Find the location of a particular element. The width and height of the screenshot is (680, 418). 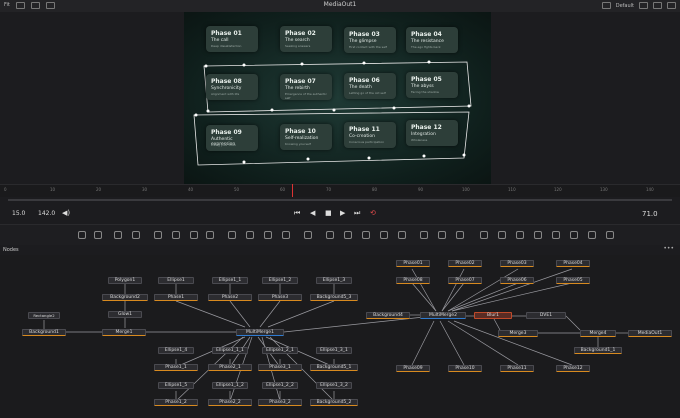

color-tool-icon is located at coordinates (194, 235).